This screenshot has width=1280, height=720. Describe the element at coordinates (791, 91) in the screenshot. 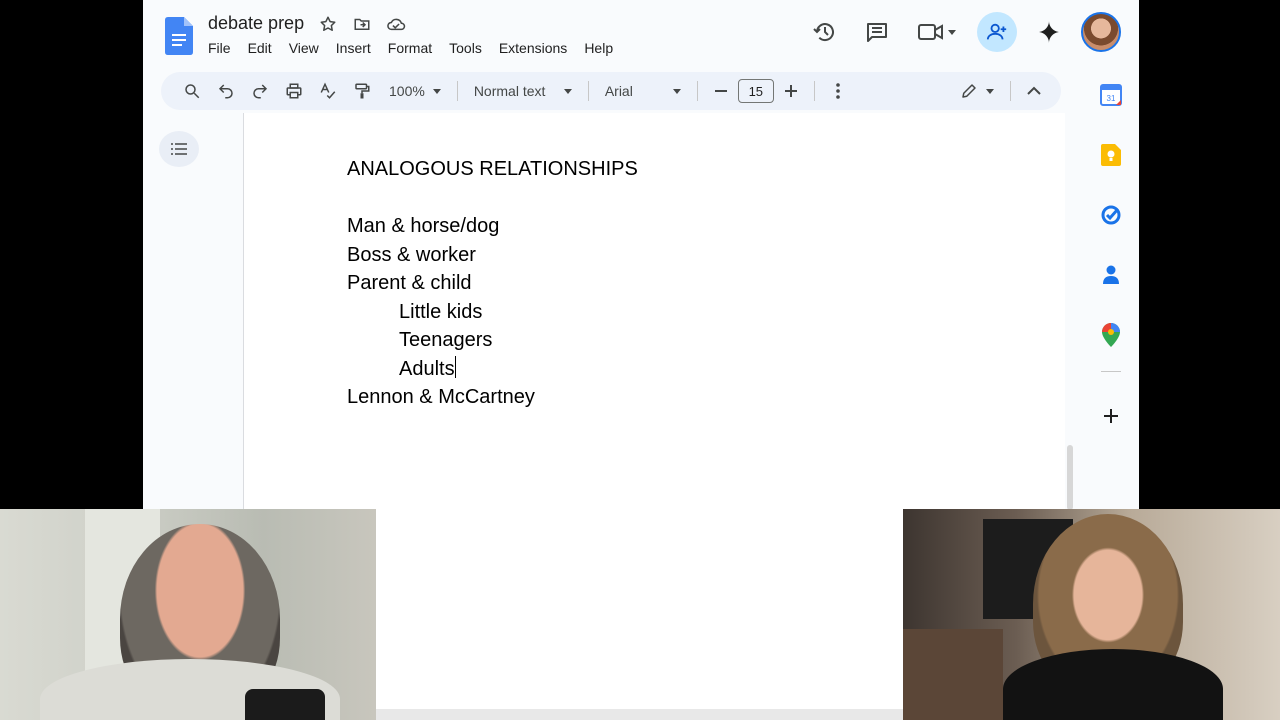

I see `increase-font-size-icon` at that location.